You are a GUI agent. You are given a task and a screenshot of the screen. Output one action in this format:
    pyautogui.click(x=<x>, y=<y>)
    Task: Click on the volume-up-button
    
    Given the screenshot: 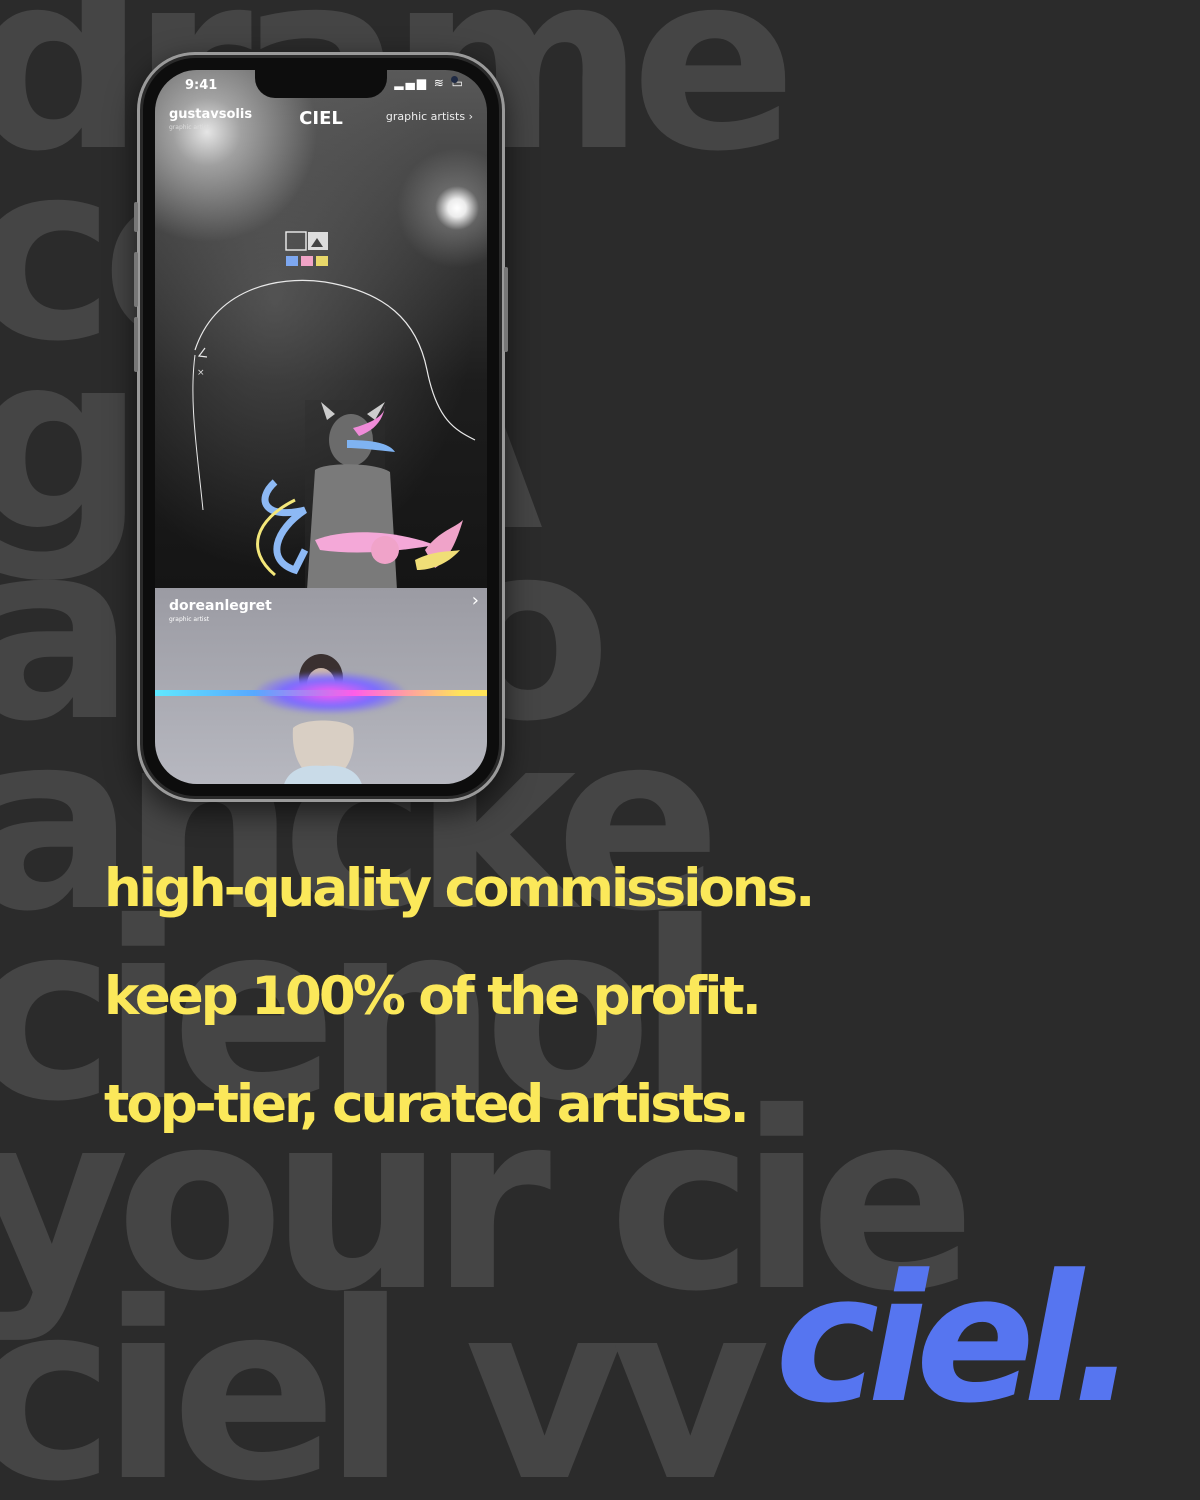 What is the action you would take?
    pyautogui.click(x=136, y=279)
    